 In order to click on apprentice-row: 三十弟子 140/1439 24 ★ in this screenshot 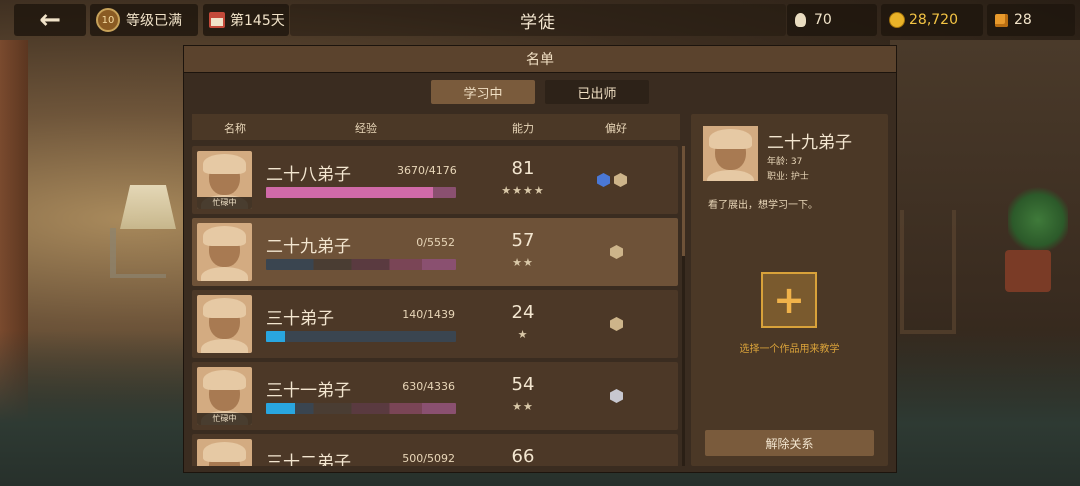, I will do `click(435, 324)`.